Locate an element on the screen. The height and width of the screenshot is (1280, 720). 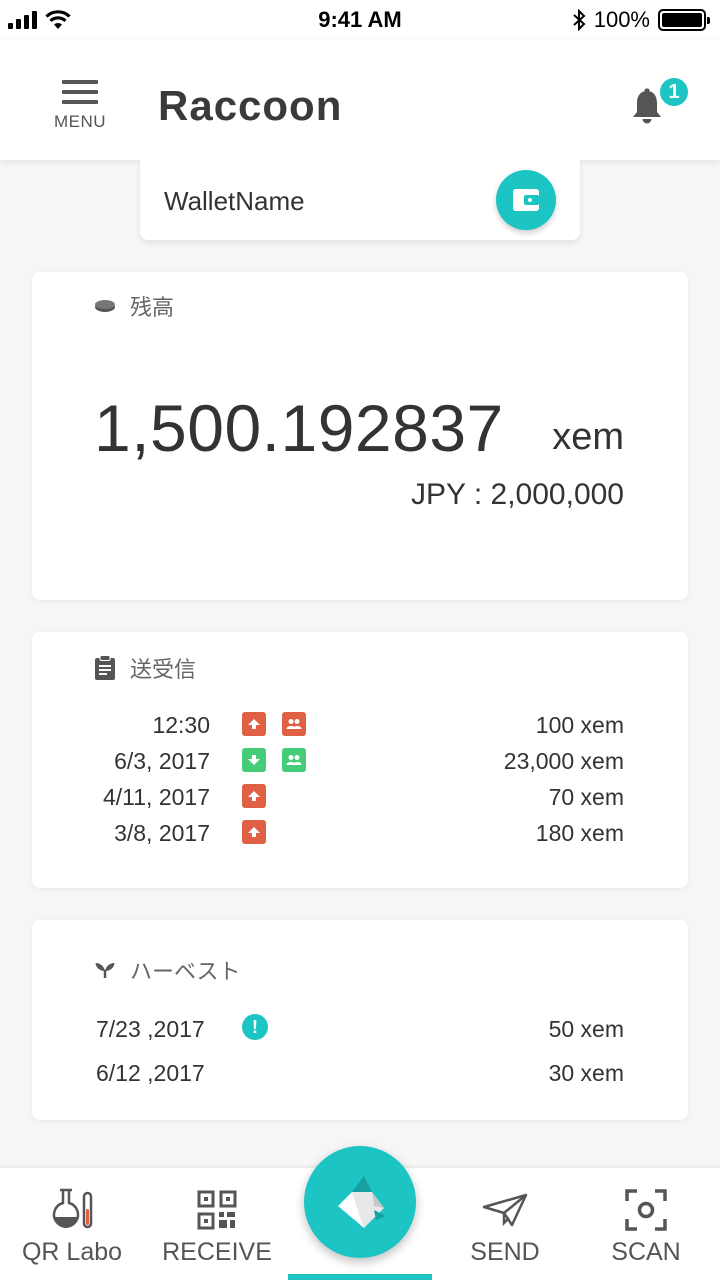
transaction-date: 12:30 is located at coordinates (181, 725).